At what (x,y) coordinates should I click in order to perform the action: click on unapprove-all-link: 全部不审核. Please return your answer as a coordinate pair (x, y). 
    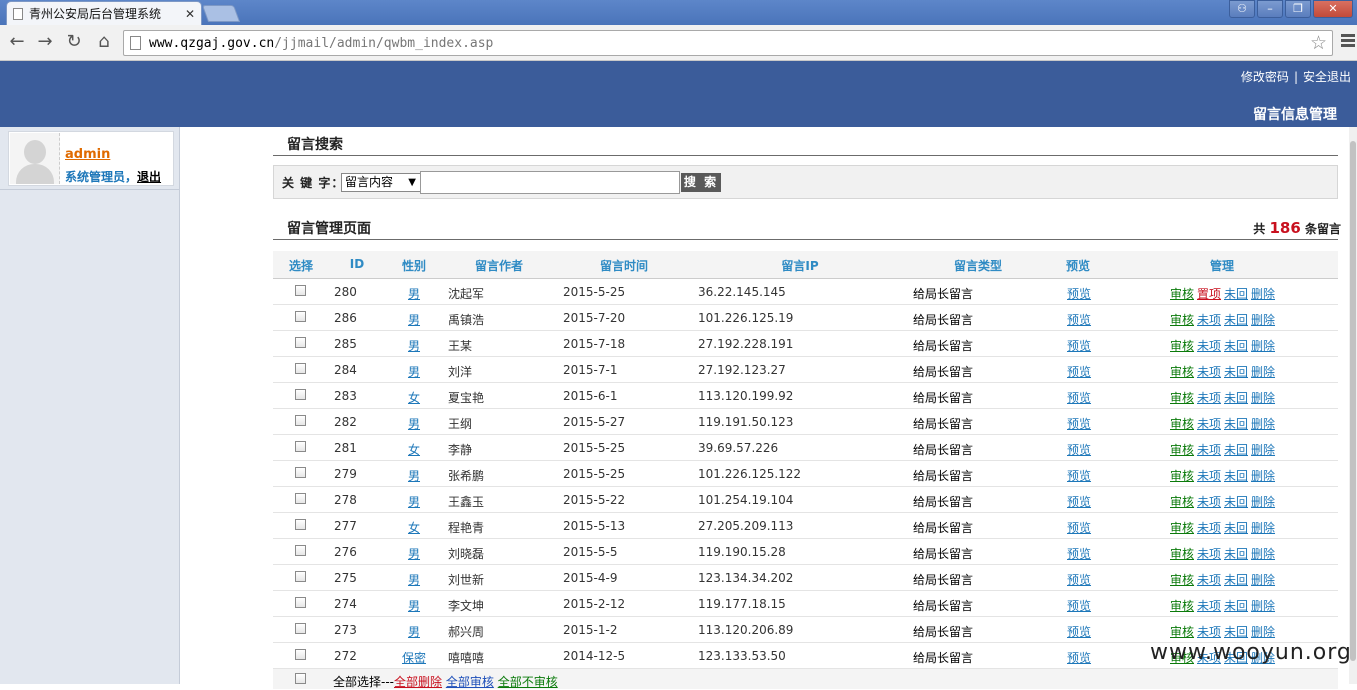
    Looking at the image, I should click on (528, 682).